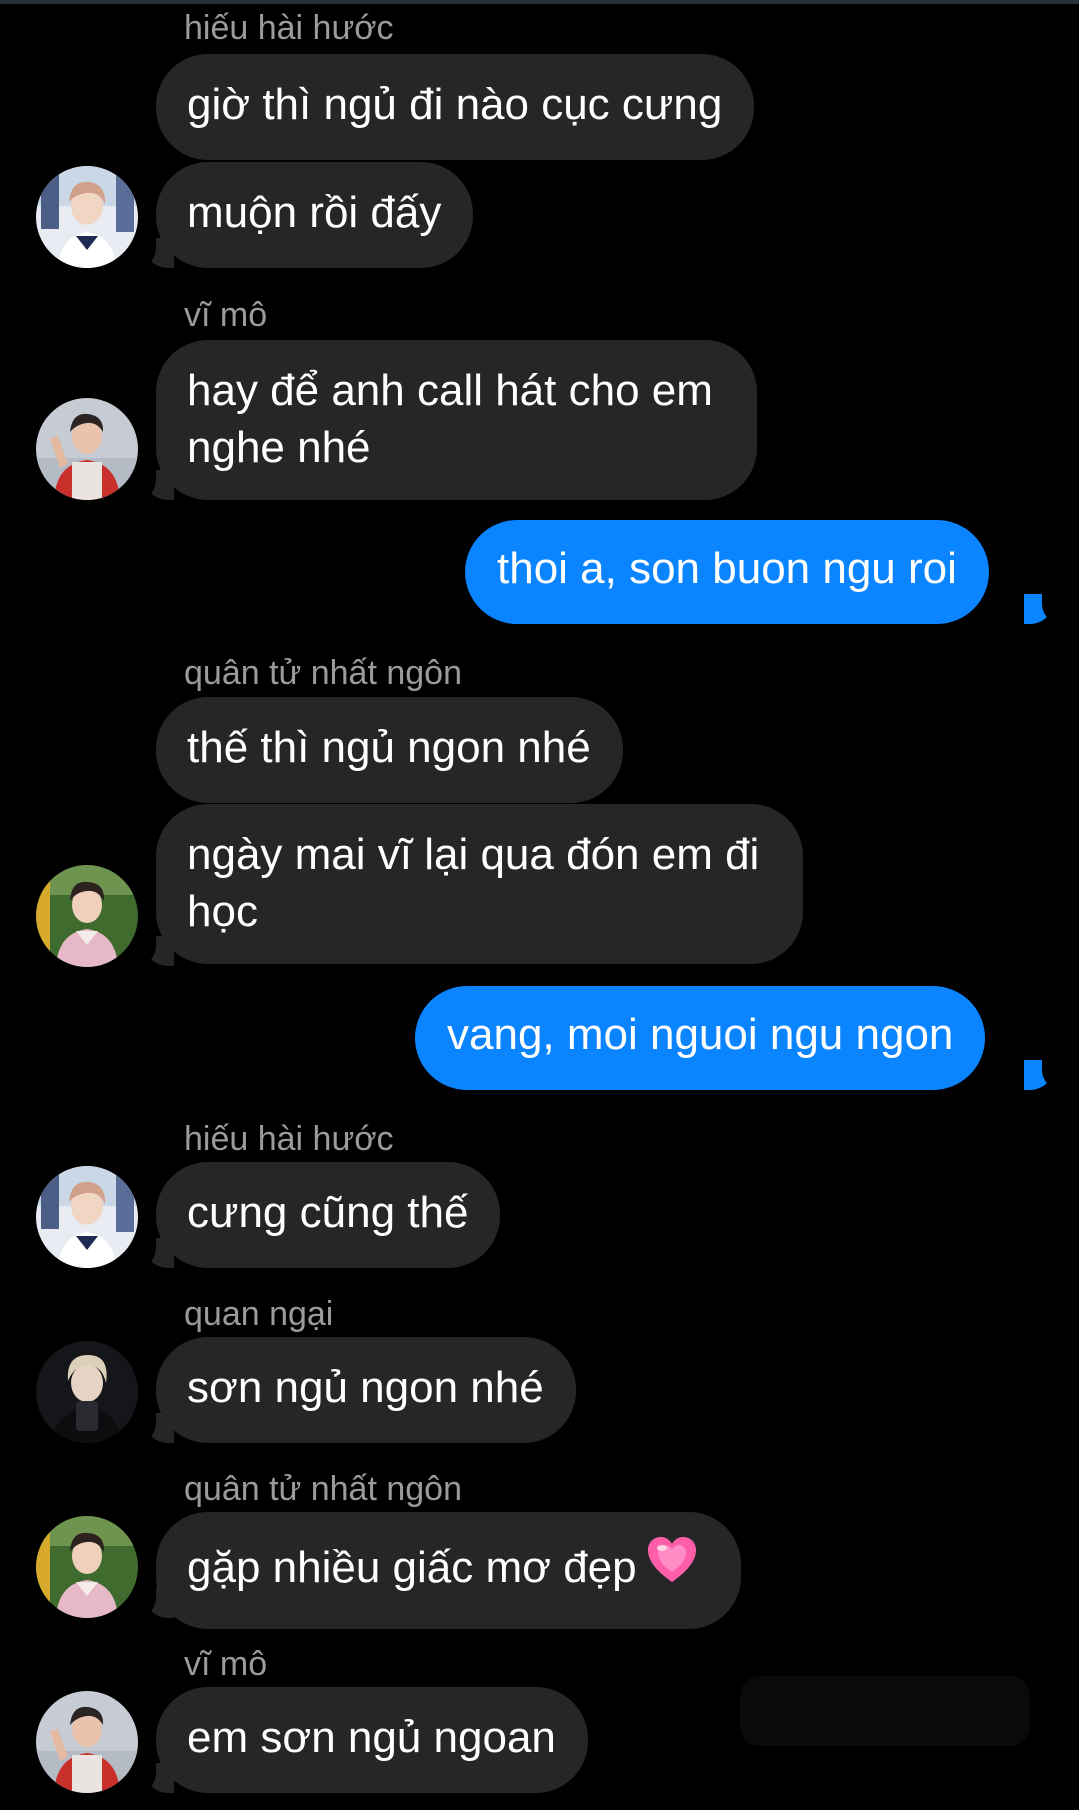 The height and width of the screenshot is (1810, 1079). What do you see at coordinates (315, 215) in the screenshot?
I see `message-bubble-incoming: muộn rồi đấy` at bounding box center [315, 215].